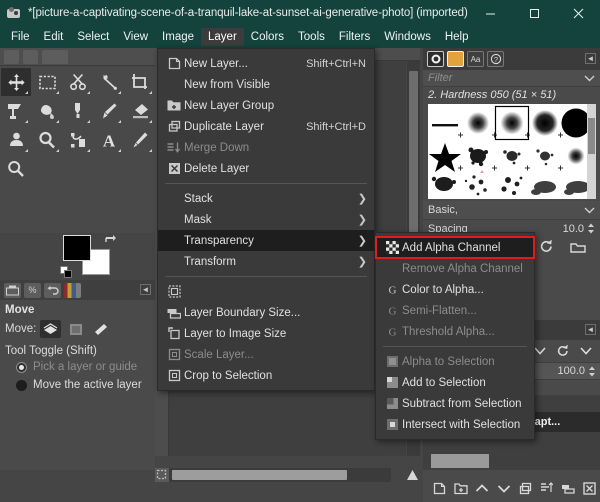 The height and width of the screenshot is (502, 600). What do you see at coordinates (546, 488) in the screenshot?
I see `anchor-layer-button` at bounding box center [546, 488].